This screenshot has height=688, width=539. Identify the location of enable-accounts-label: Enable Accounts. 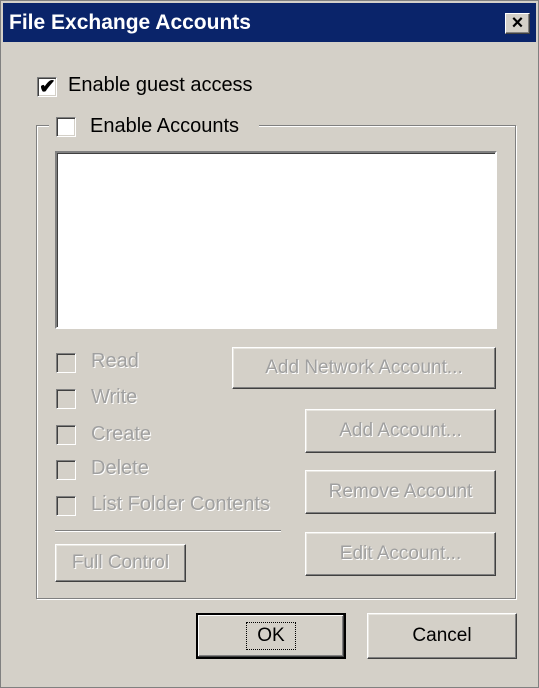
(164, 126).